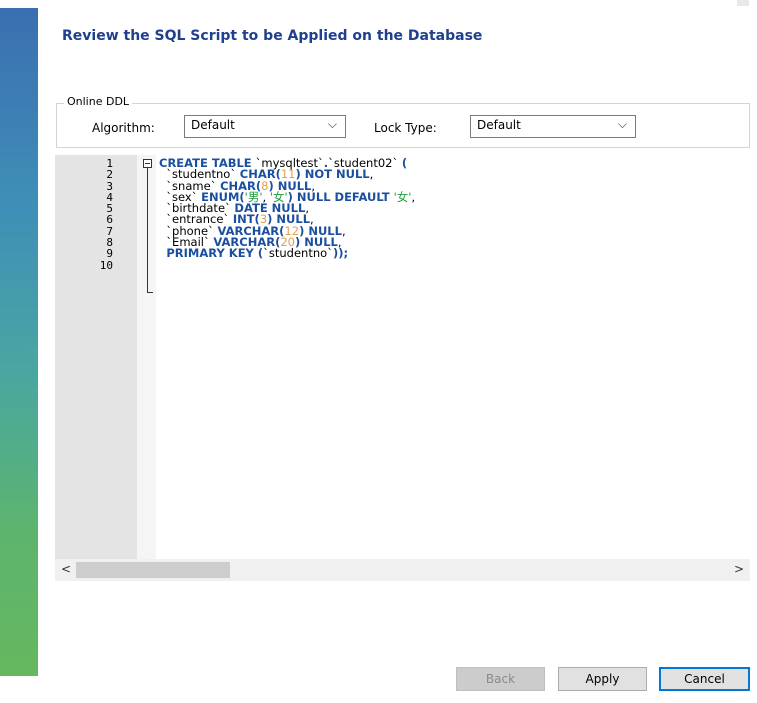 Image resolution: width=757 pixels, height=703 pixels. I want to click on fold-guide-end, so click(150, 292).